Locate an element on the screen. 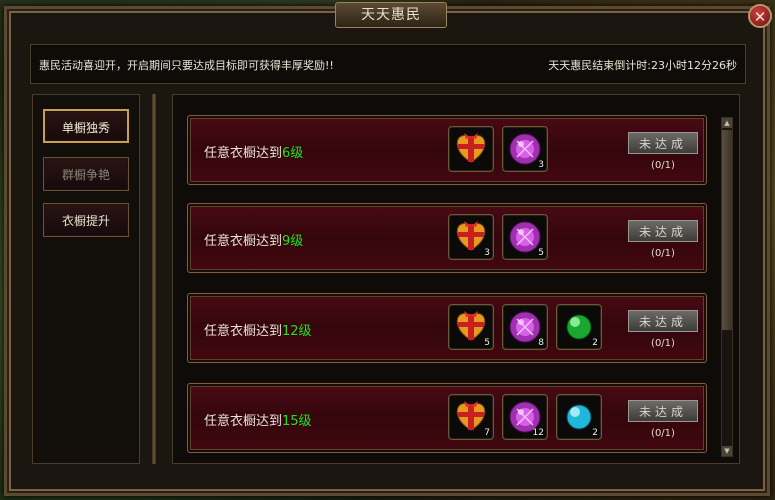 The image size is (775, 500). green-gem-icon: 2 is located at coordinates (579, 327).